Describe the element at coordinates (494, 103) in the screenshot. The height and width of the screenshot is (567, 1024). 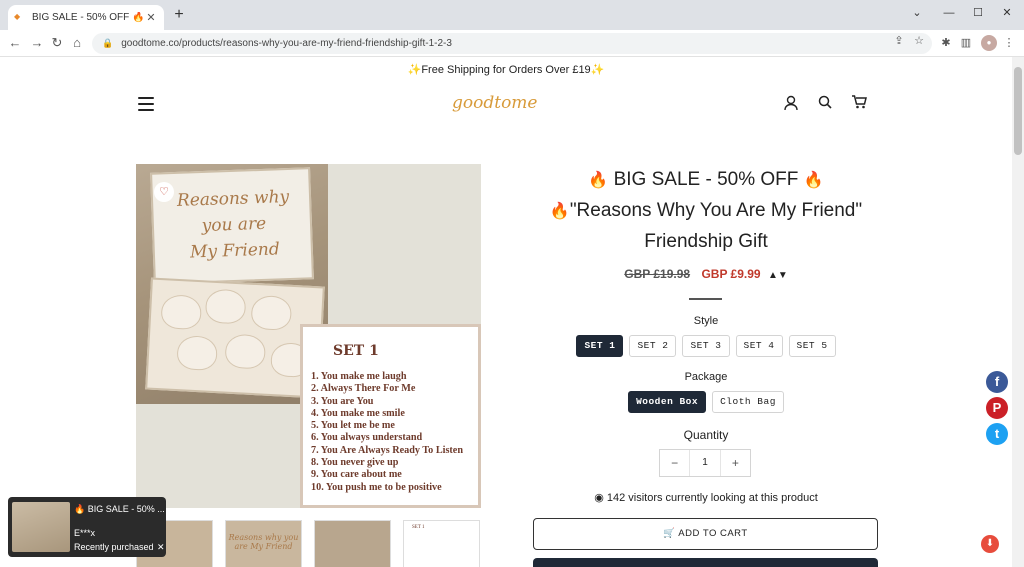
I see `site-logo: goodtome` at that location.